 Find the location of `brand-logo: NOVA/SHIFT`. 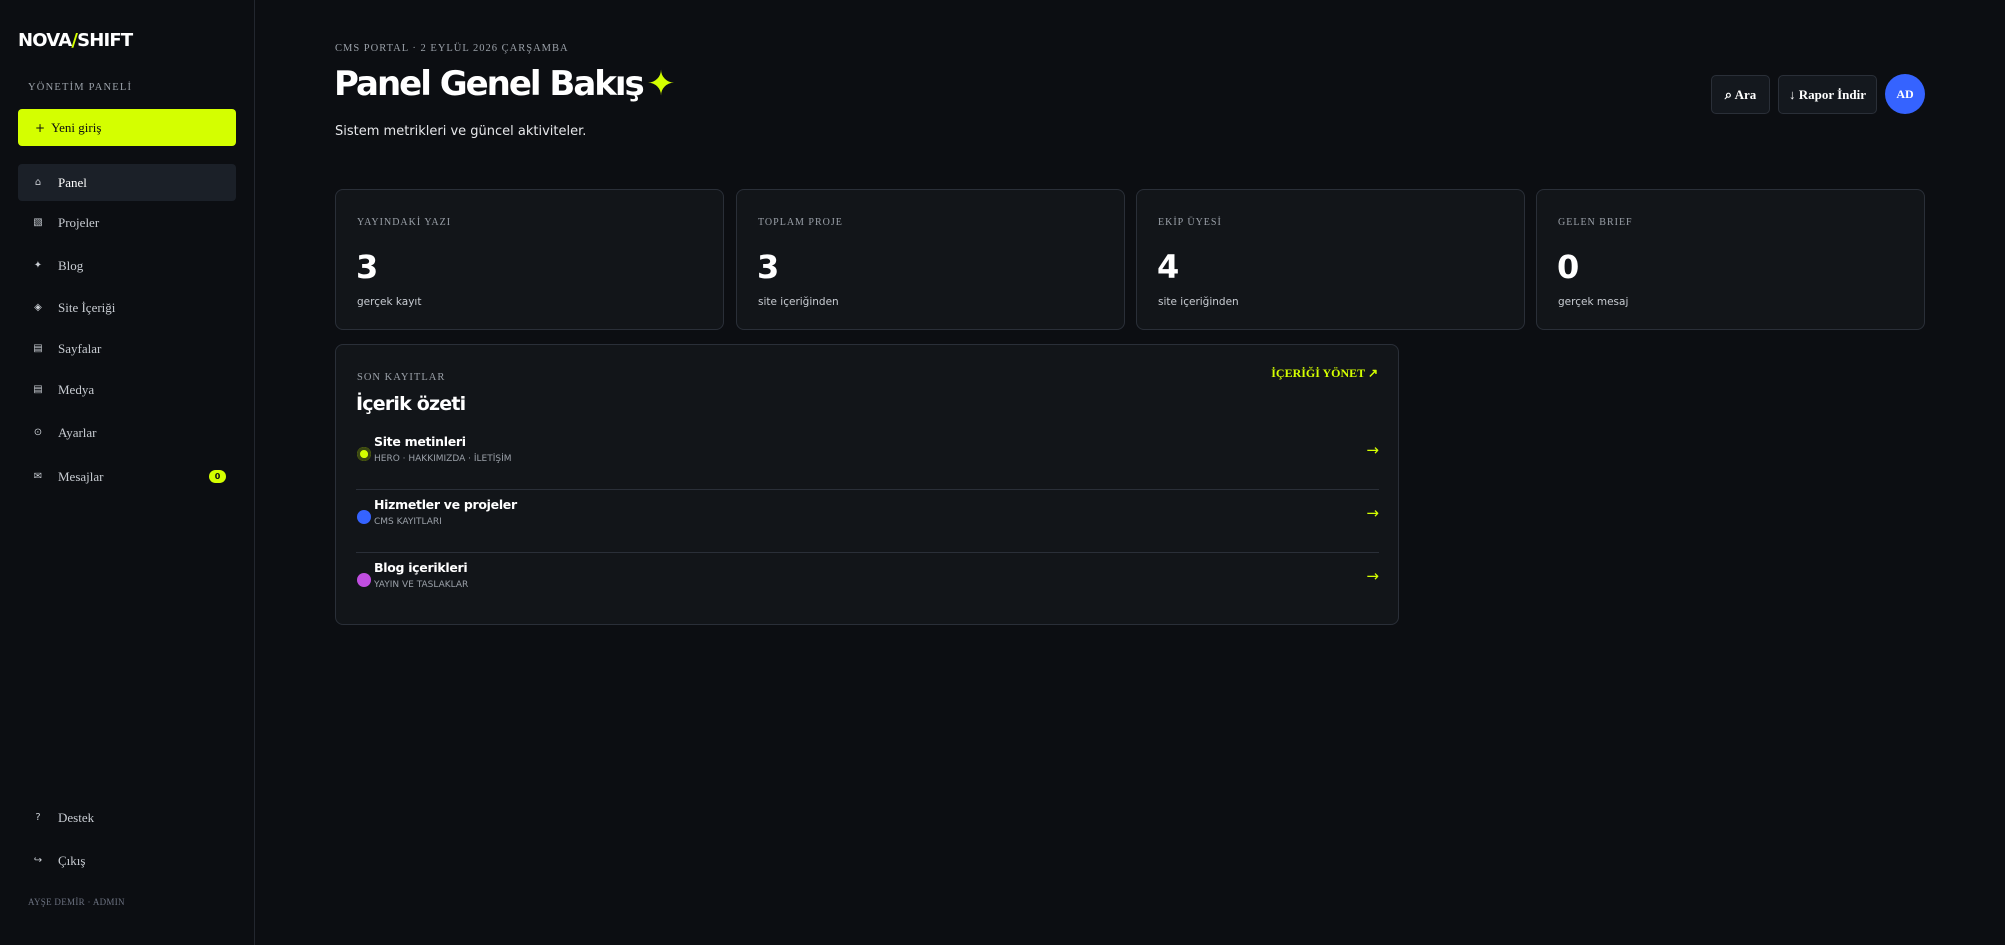

brand-logo: NOVA/SHIFT is located at coordinates (75, 40).